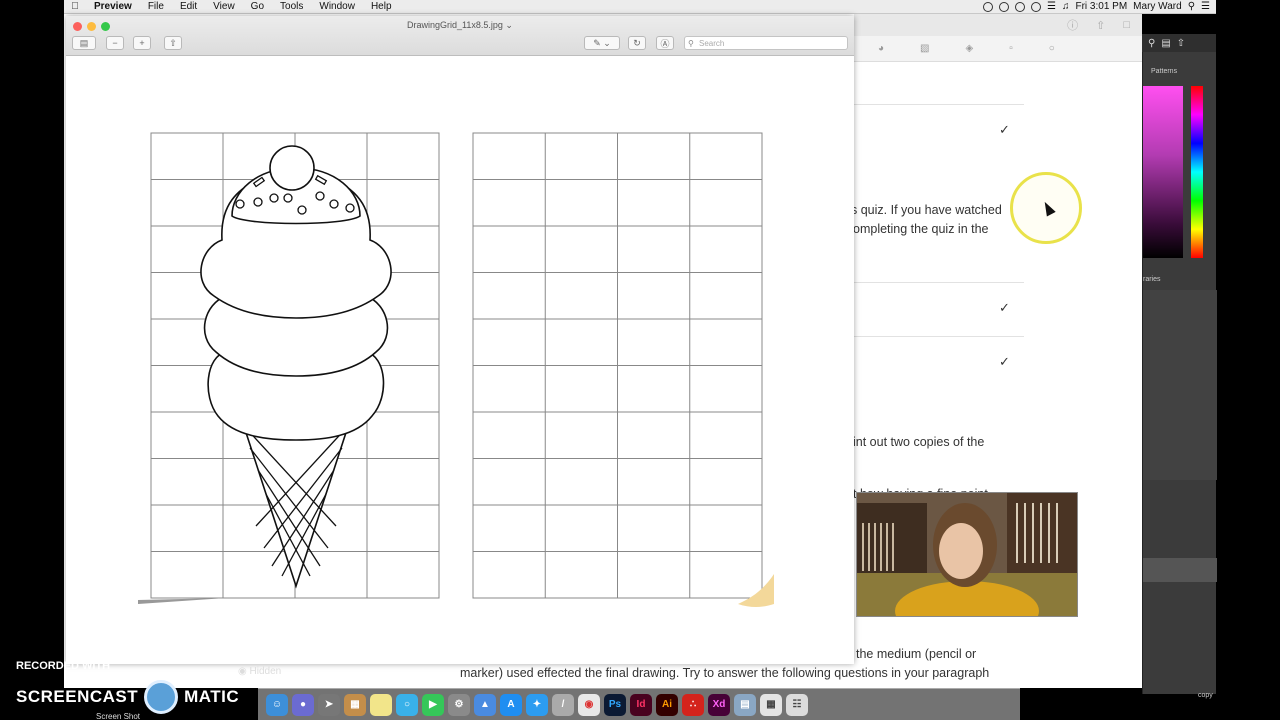  What do you see at coordinates (1101, 6) in the screenshot?
I see `menu-clock: Fri 3:01 PM` at bounding box center [1101, 6].